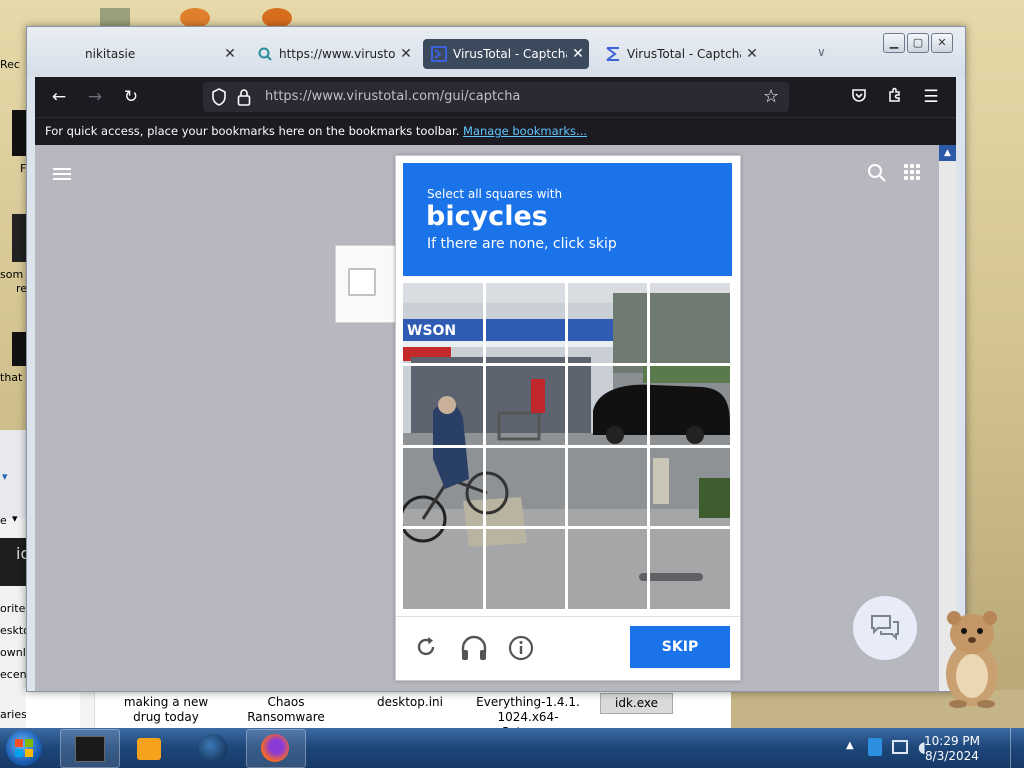  I want to click on info-icon, so click(521, 650).